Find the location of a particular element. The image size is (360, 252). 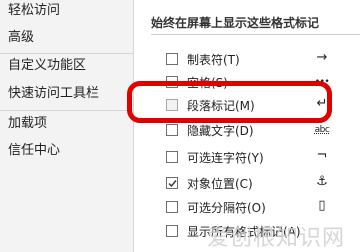

sidebar-item-quick-access-toolbar: 快速访问工具栏 is located at coordinates (66, 94).